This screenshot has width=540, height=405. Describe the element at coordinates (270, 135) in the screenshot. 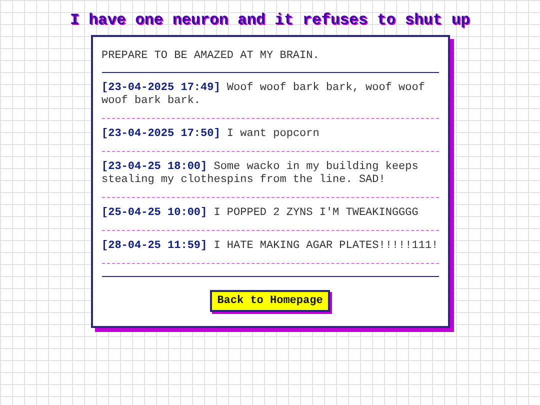

I see `log-entry: [23-04-2025 17:50] I want popcorn` at that location.